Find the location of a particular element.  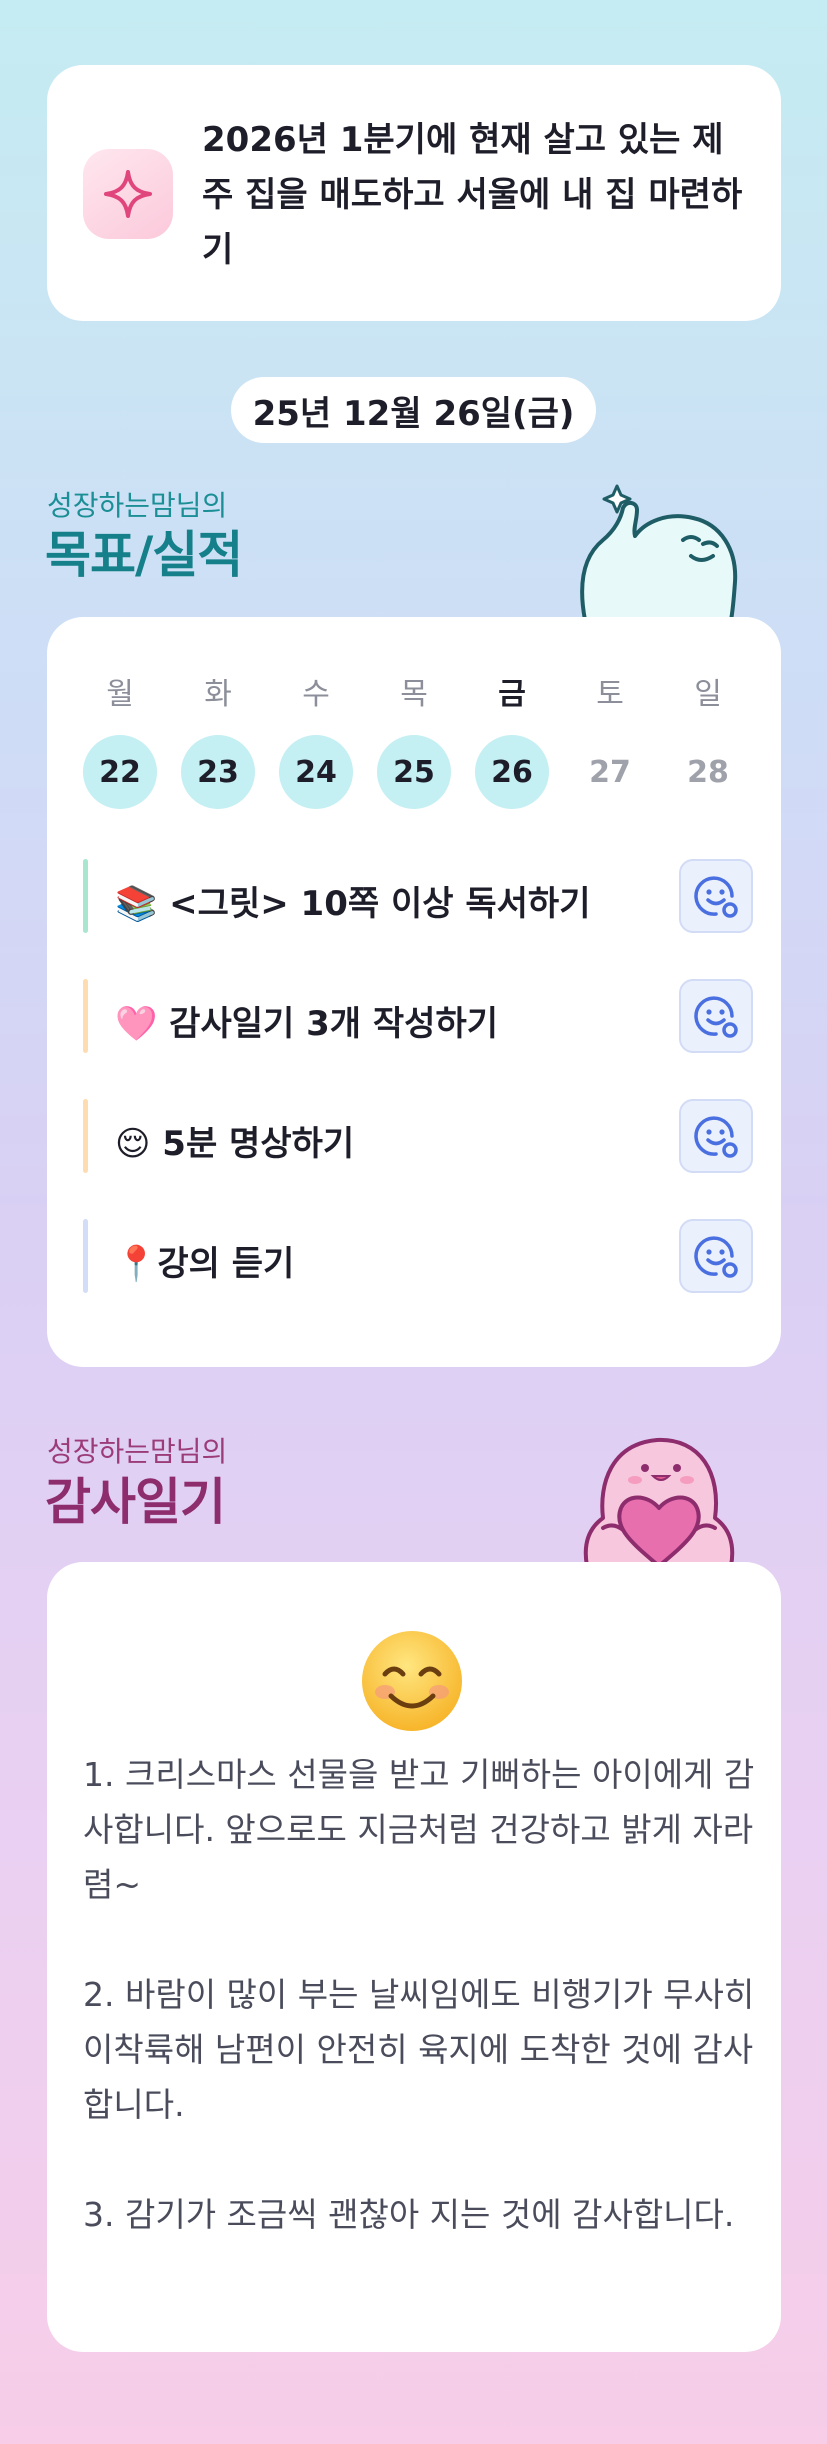

task-label: 🩷 감사일기 3개 작성하기 is located at coordinates (307, 1024).